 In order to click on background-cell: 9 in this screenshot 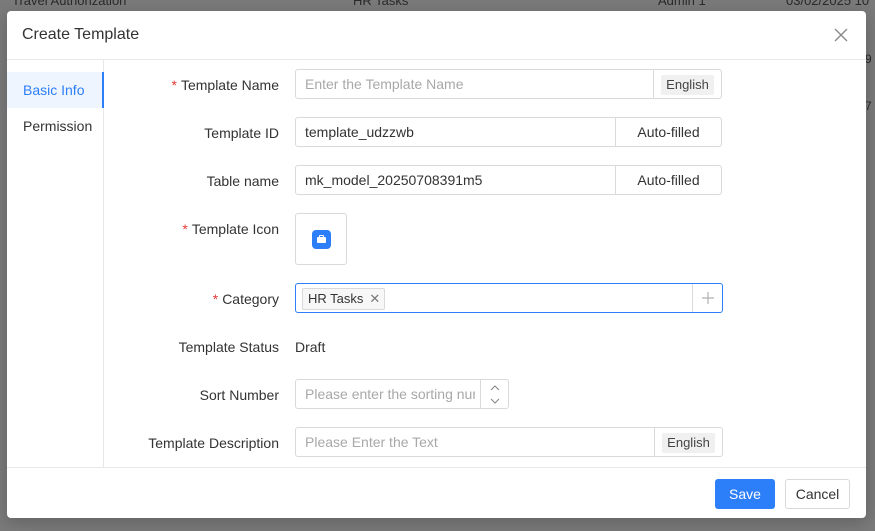, I will do `click(868, 59)`.